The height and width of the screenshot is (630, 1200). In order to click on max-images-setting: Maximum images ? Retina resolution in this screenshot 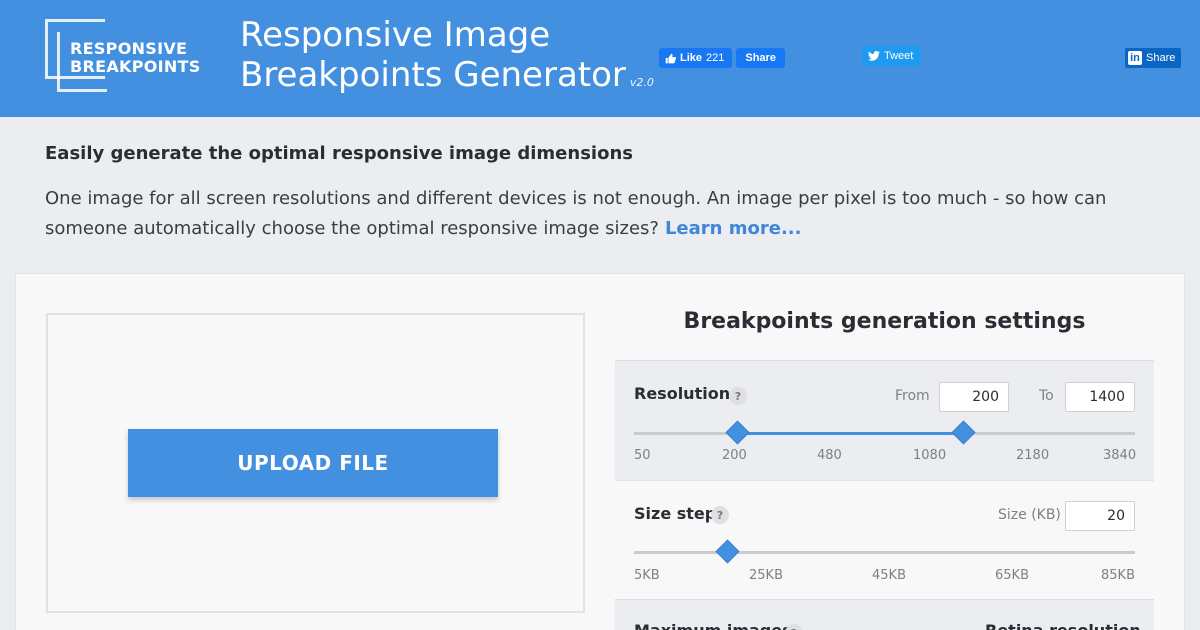, I will do `click(884, 614)`.